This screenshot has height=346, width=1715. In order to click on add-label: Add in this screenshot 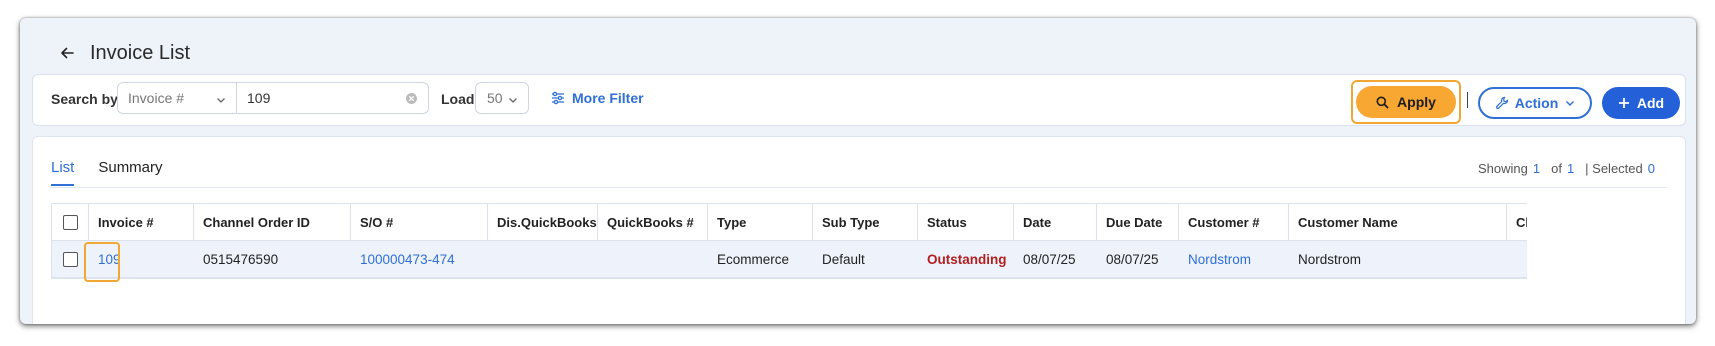, I will do `click(1650, 103)`.